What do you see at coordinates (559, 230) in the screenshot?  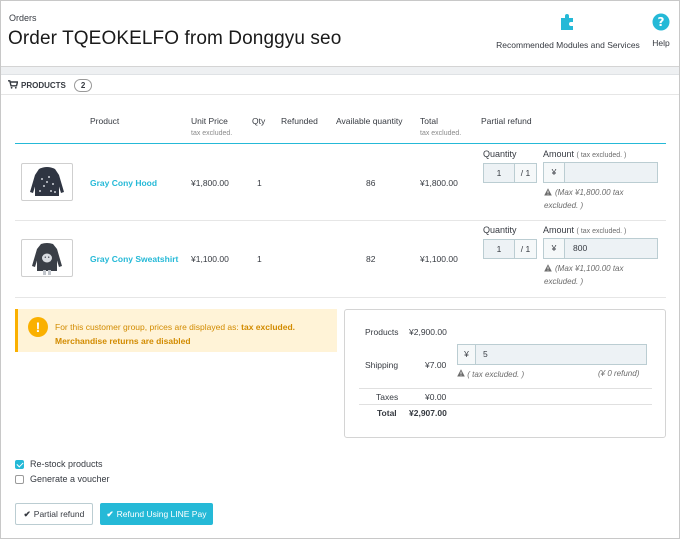 I see `amount-label-text-sweatshirt: Amount` at bounding box center [559, 230].